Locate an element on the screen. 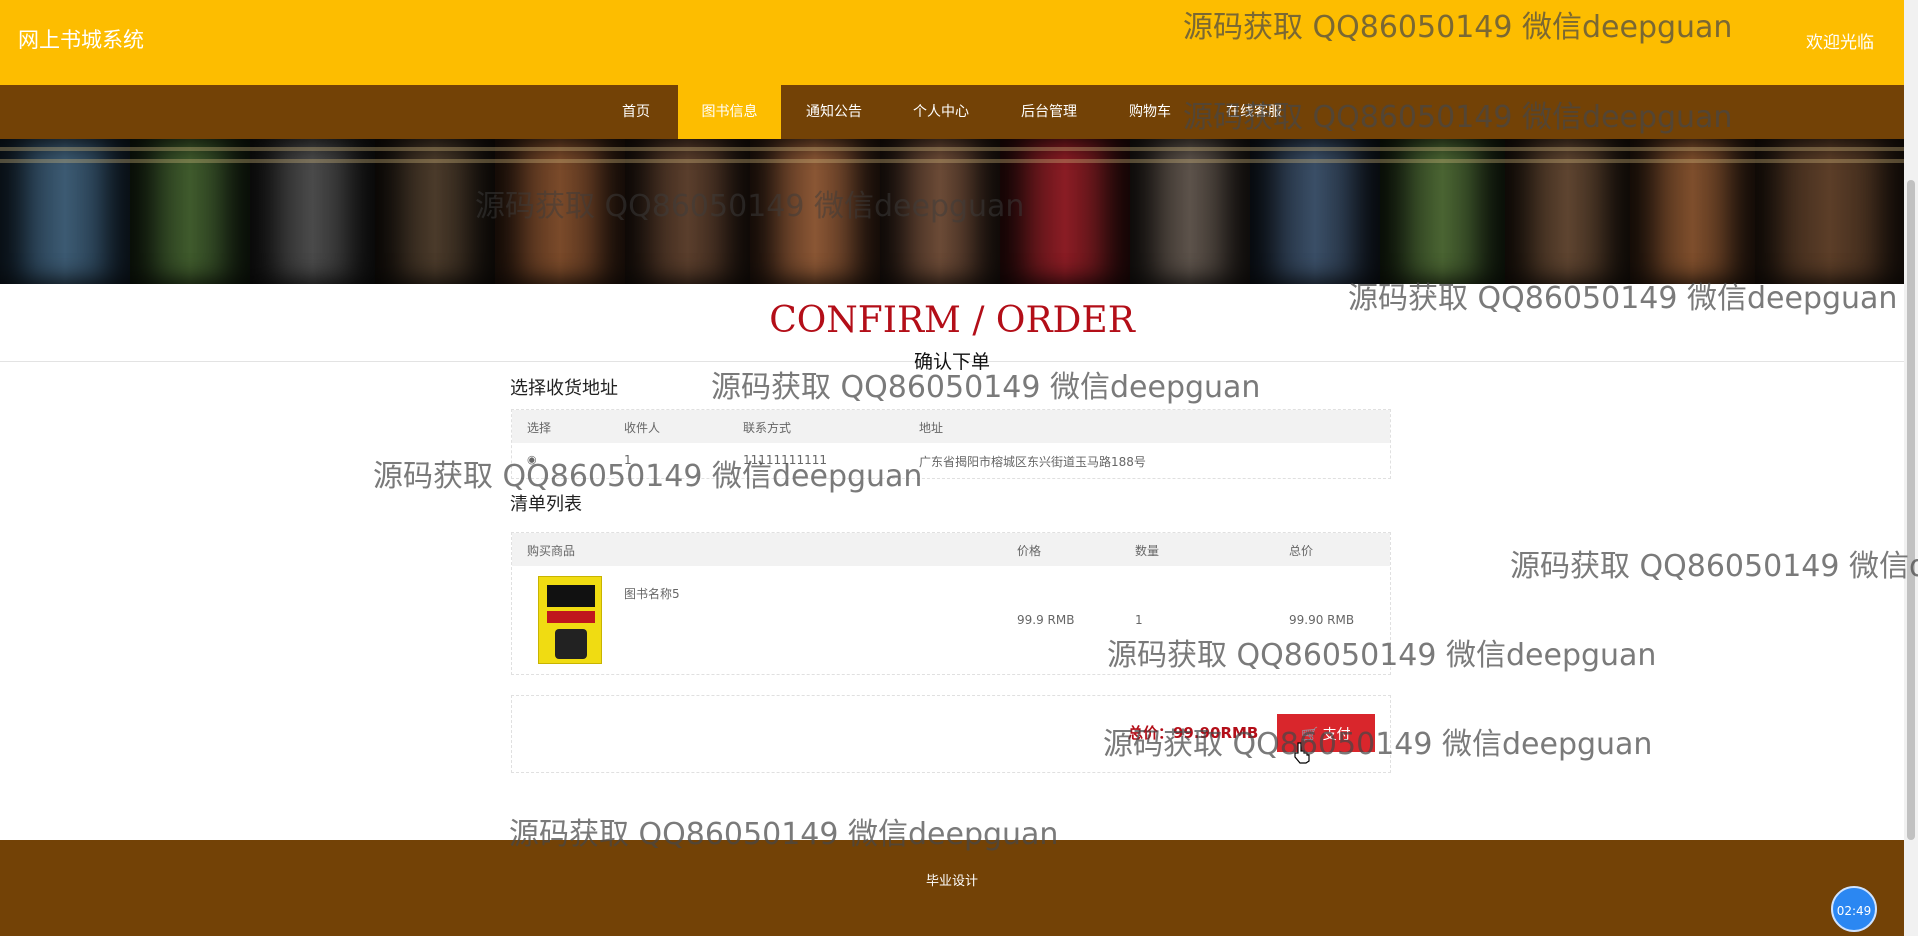  col-phone: 联系方式 is located at coordinates (767, 428).